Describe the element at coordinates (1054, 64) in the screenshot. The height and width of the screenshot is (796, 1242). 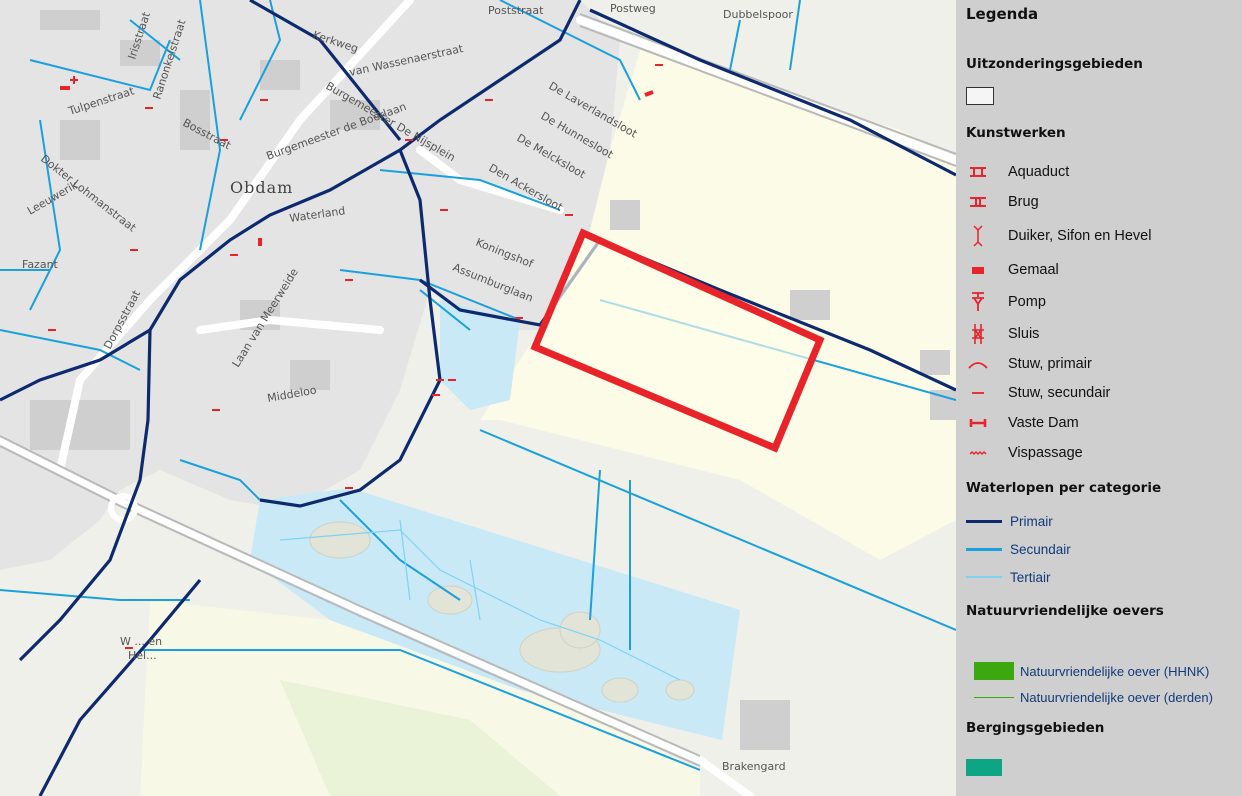
I see `section-uitzondering: Uitzonderingsgebieden` at that location.